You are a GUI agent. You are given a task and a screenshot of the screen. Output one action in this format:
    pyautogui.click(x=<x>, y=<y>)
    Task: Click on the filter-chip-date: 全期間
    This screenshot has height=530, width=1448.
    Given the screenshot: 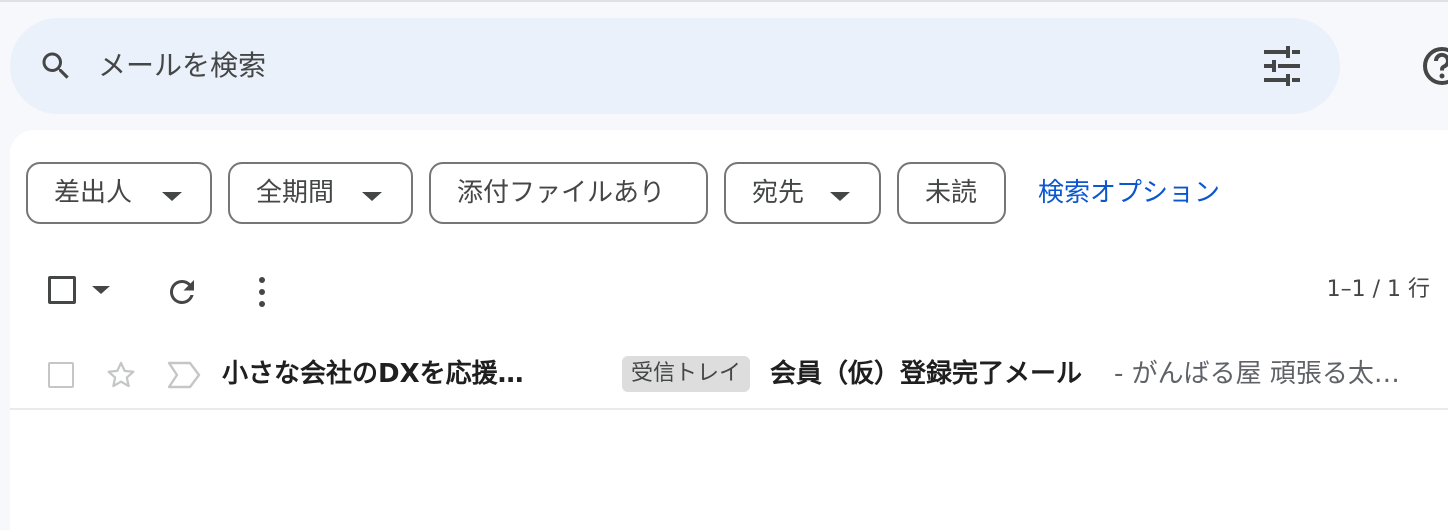 What is the action you would take?
    pyautogui.click(x=320, y=193)
    